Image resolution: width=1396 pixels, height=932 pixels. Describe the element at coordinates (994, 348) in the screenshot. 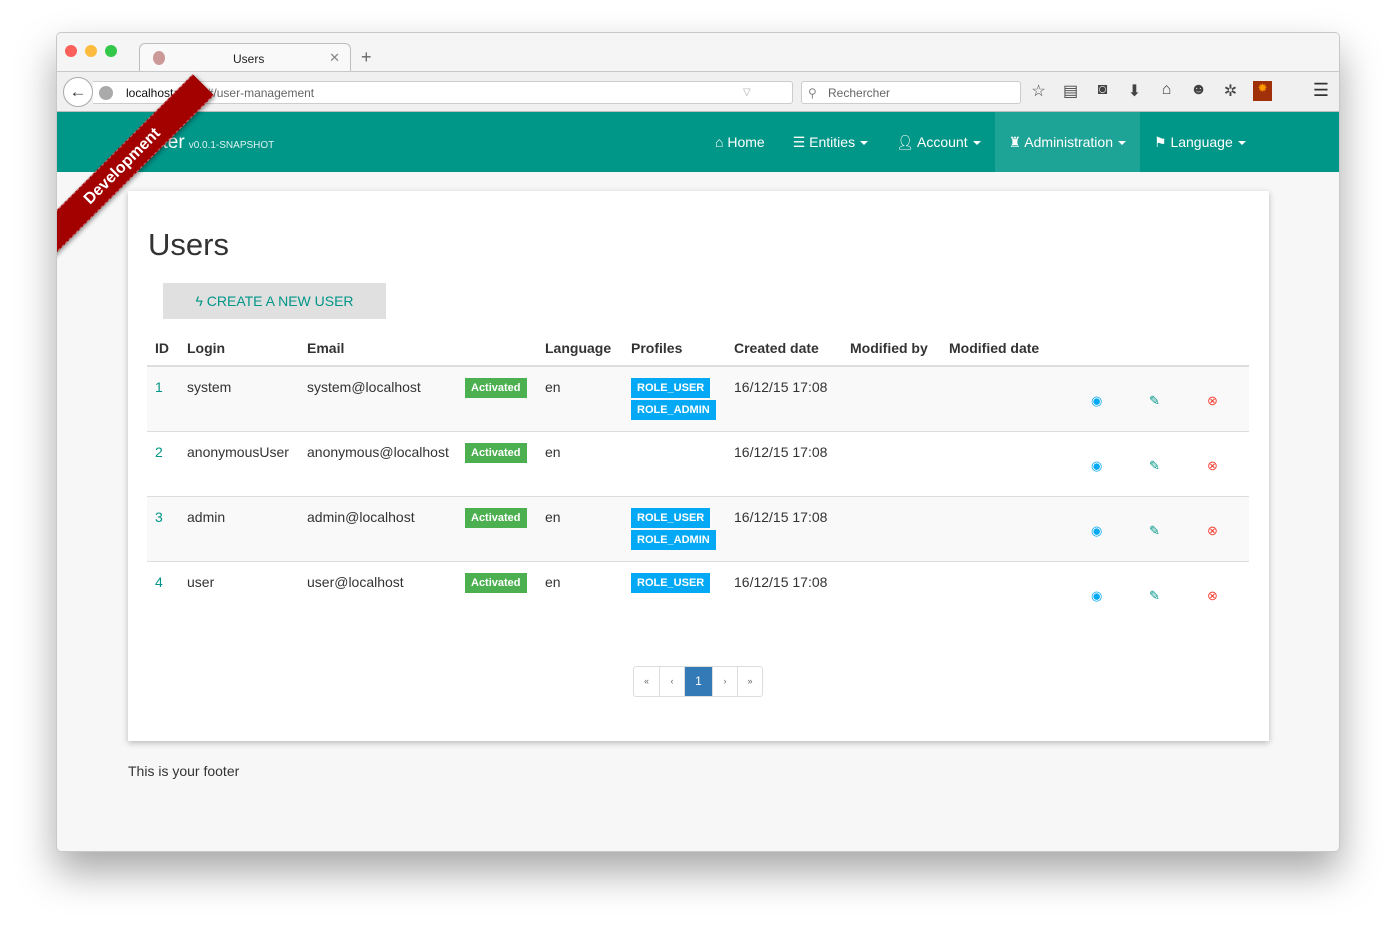

I see `col-modified-date: Modified date` at that location.